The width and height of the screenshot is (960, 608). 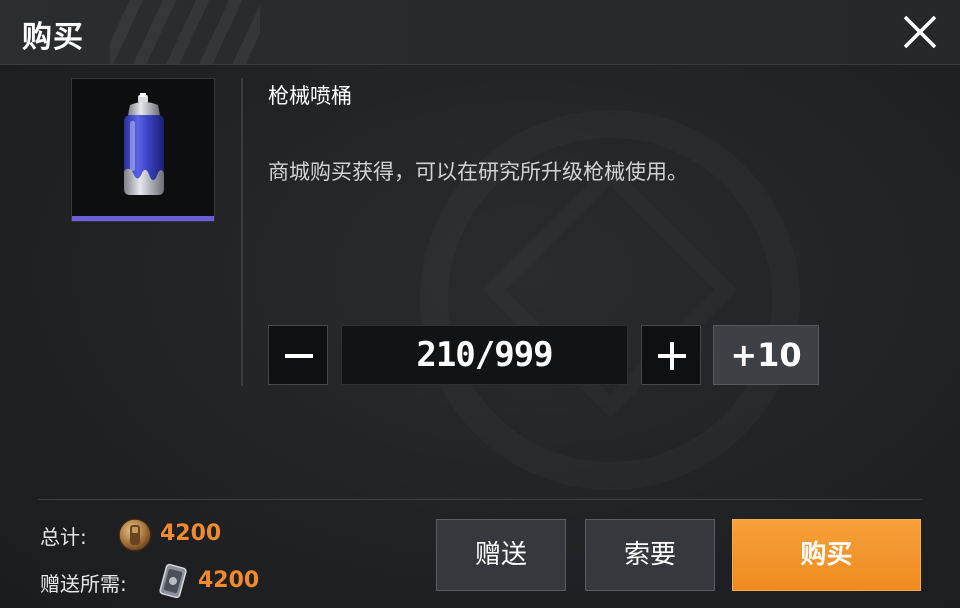 What do you see at coordinates (501, 555) in the screenshot?
I see `gift-button: 赠送` at bounding box center [501, 555].